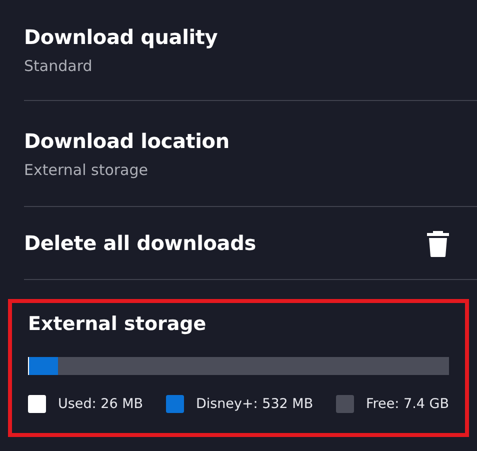 This screenshot has height=451, width=477. I want to click on setting-value: External storage, so click(86, 169).